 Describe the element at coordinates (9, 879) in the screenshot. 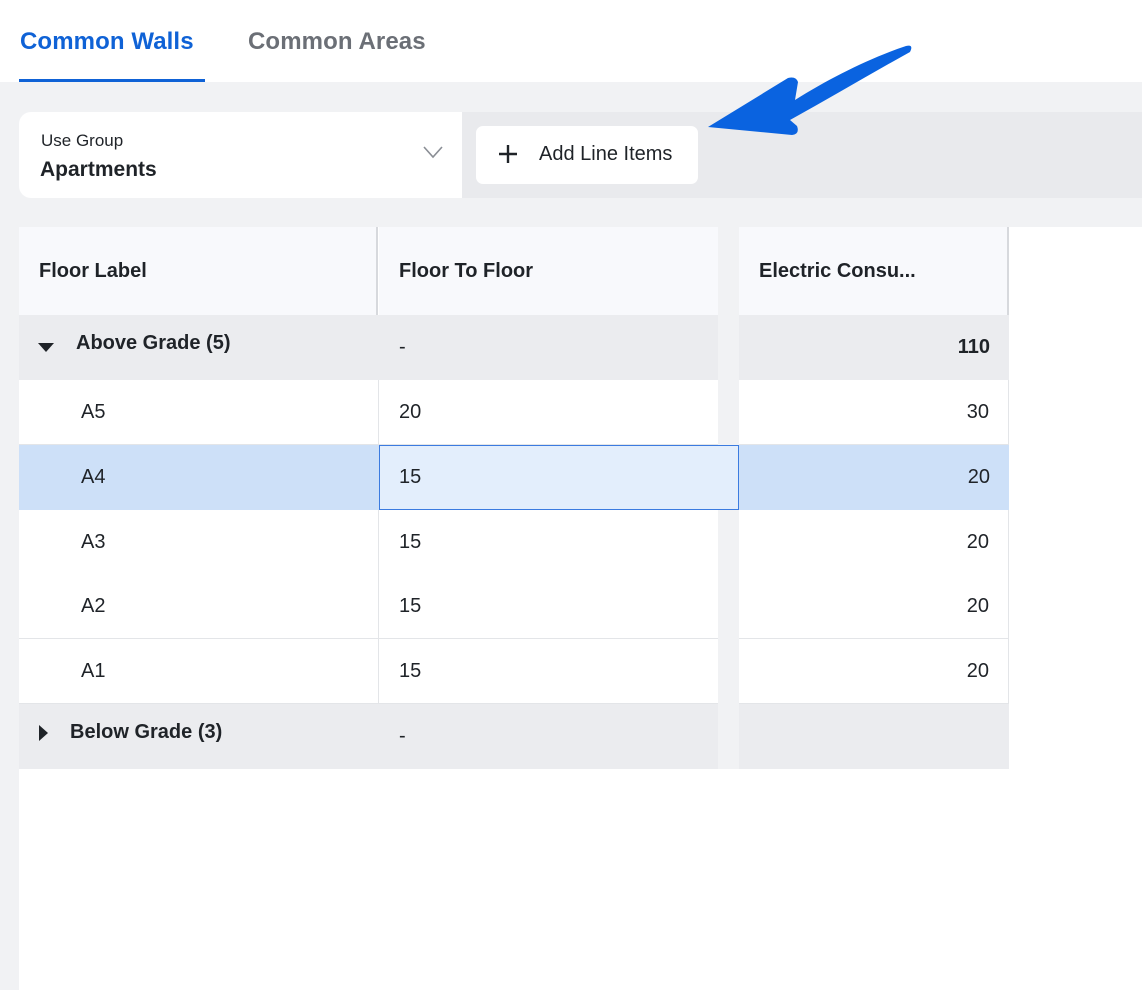

I see `left-margin` at that location.